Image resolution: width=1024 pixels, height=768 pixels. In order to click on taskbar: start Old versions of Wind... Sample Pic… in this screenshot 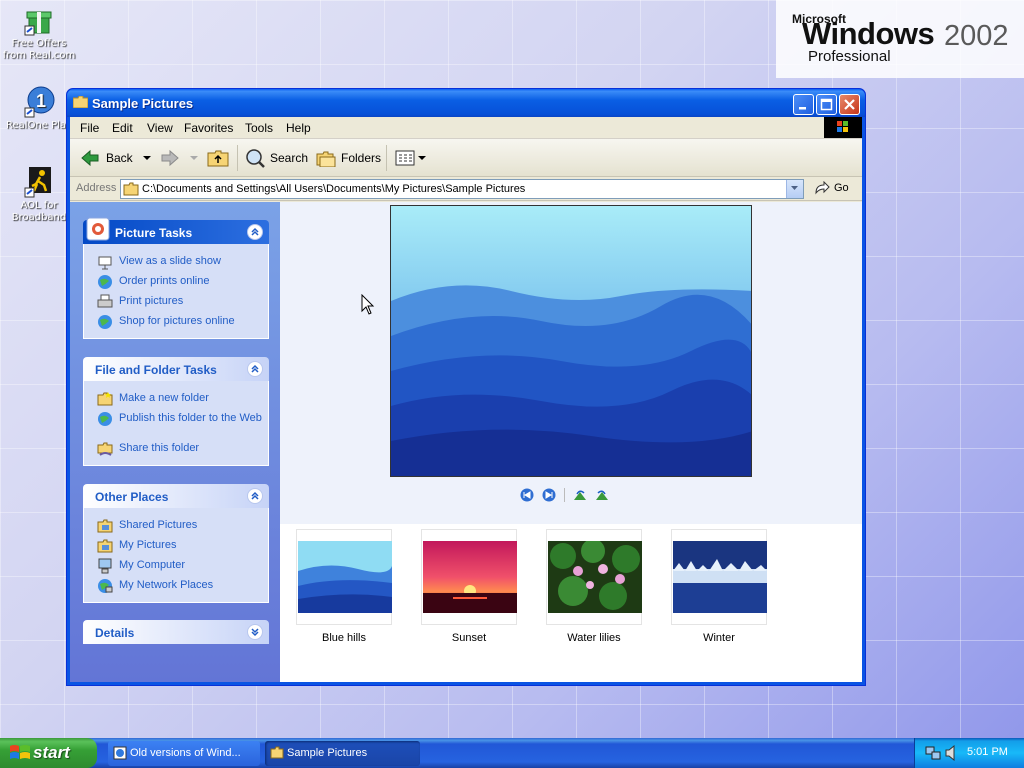, I will do `click(512, 753)`.